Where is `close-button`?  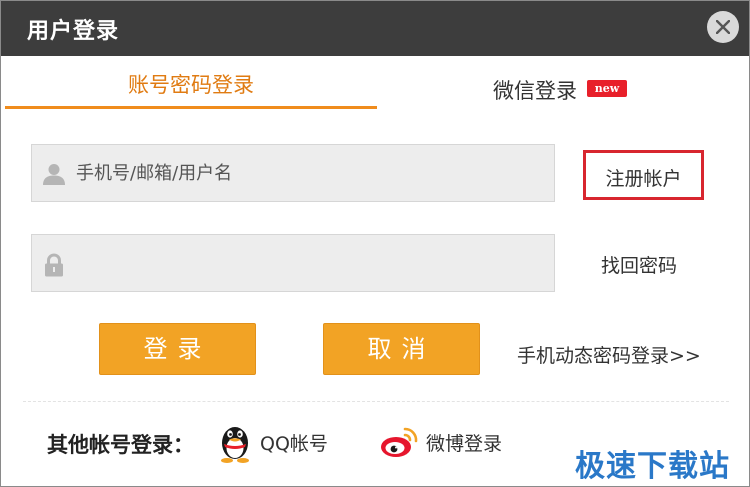
close-button is located at coordinates (723, 27).